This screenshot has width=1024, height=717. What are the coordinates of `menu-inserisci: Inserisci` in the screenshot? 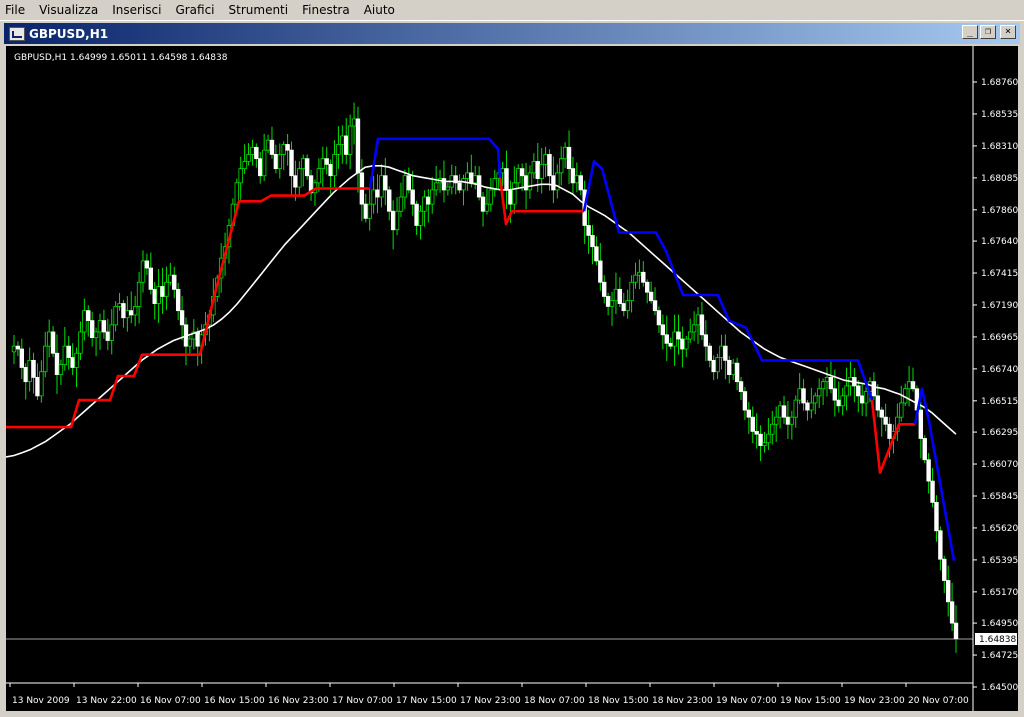 It's located at (137, 10).